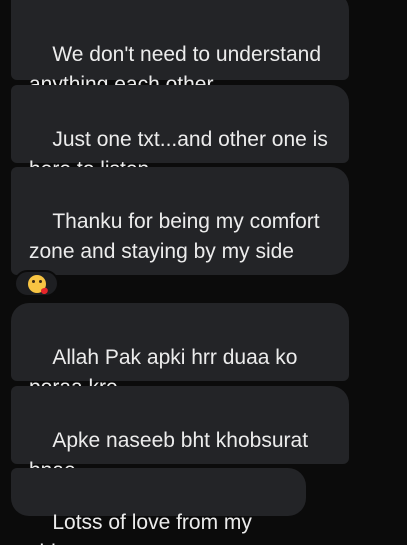 This screenshot has height=545, width=407. I want to click on kissing-face-icon, so click(36, 283).